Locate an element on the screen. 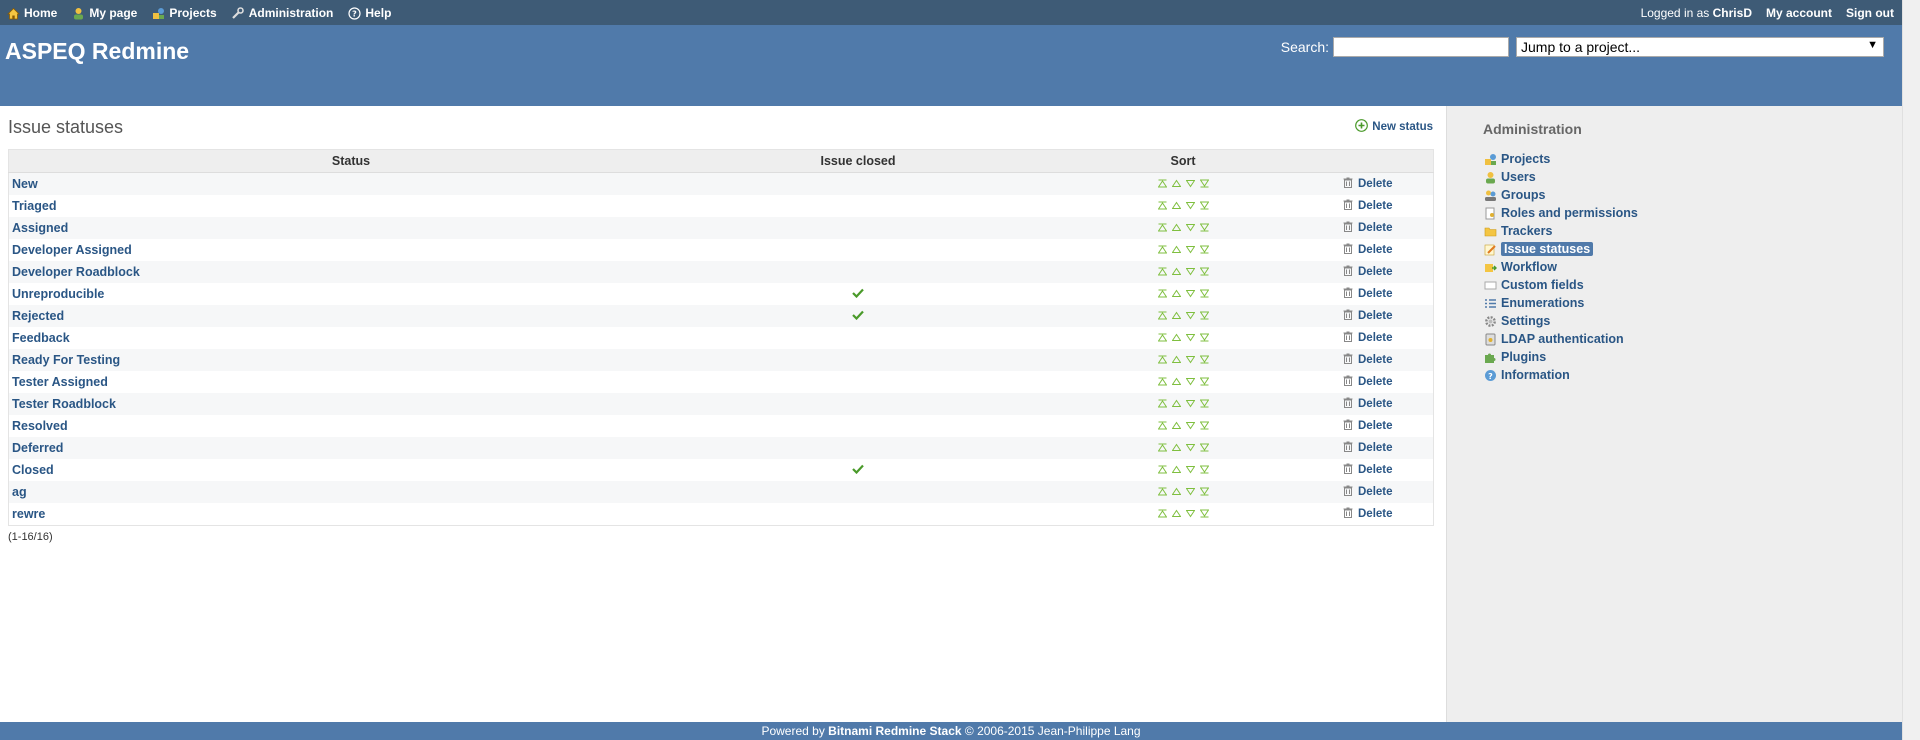  sidebar-item-ldap-authentication: LDAP authentication is located at coordinates (1560, 339).